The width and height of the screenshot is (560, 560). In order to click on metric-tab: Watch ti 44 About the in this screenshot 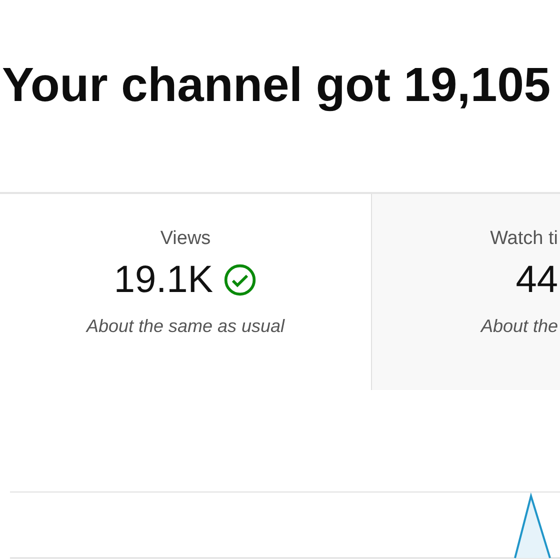, I will do `click(466, 292)`.